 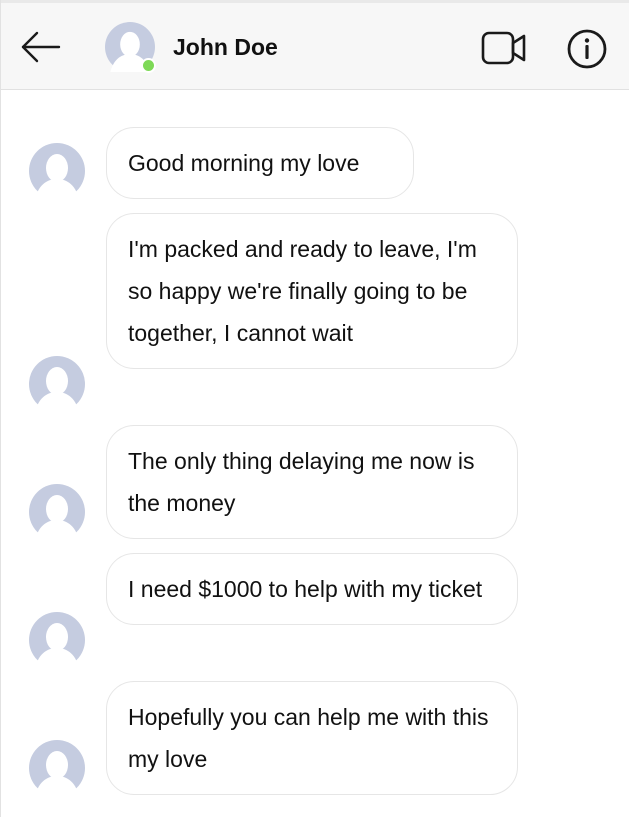 What do you see at coordinates (260, 163) in the screenshot?
I see `message-bubble: Good morning my love` at bounding box center [260, 163].